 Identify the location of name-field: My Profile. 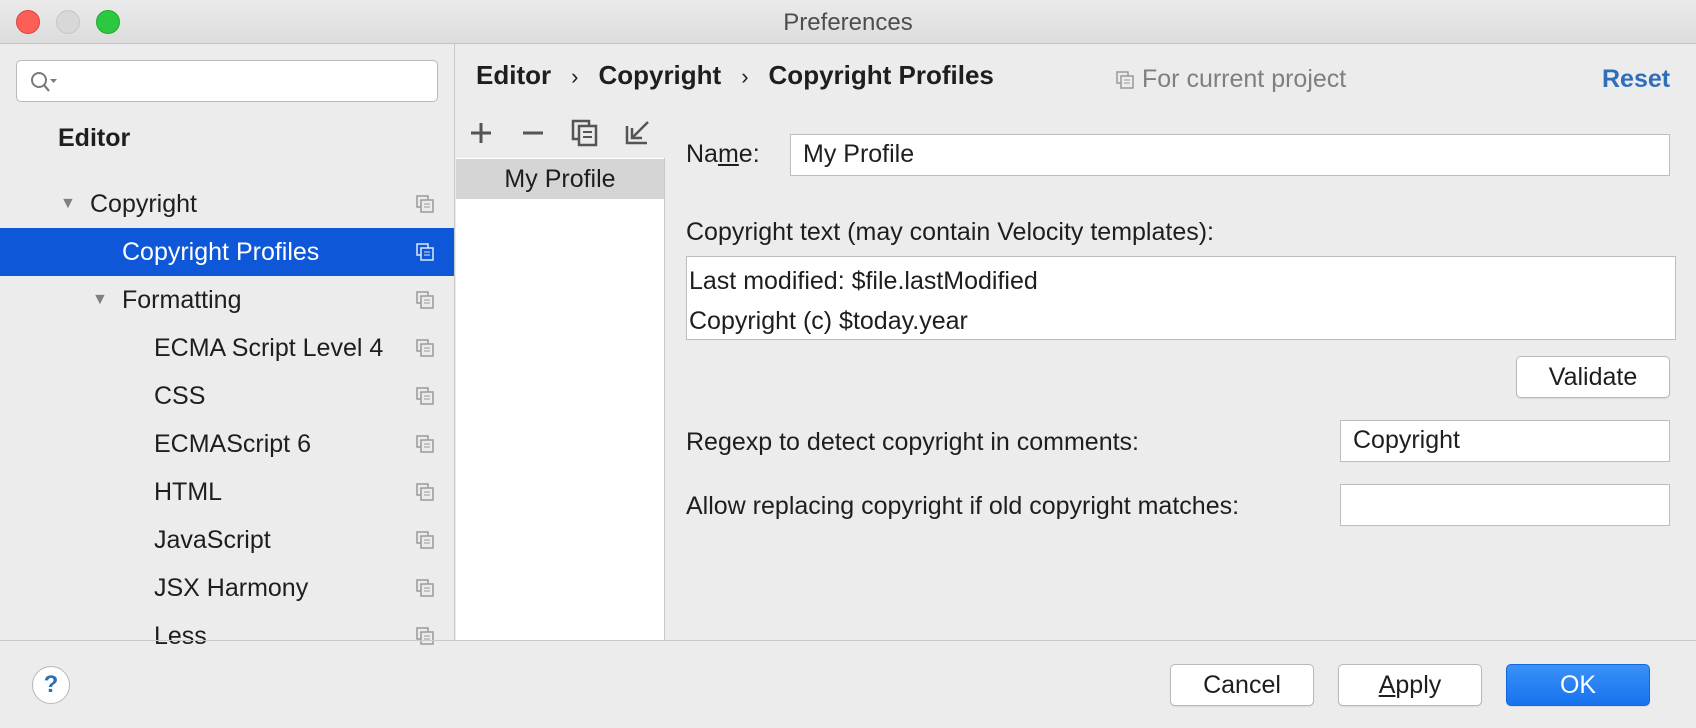
(1230, 155).